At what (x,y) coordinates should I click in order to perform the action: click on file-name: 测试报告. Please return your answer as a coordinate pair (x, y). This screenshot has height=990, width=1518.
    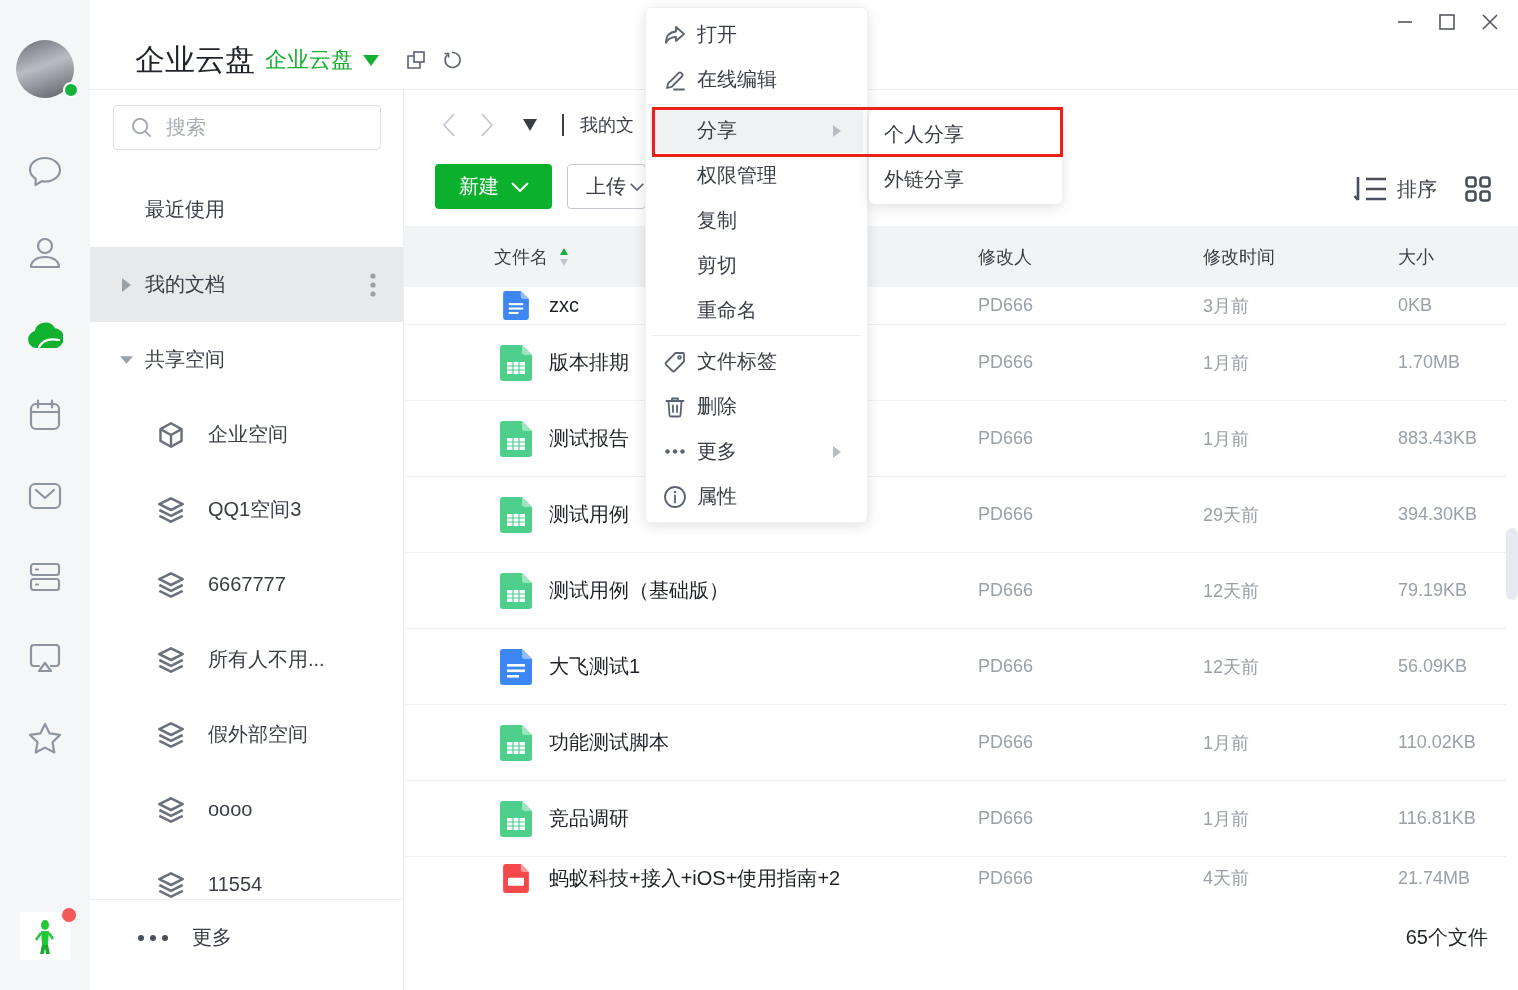
    Looking at the image, I should click on (589, 438).